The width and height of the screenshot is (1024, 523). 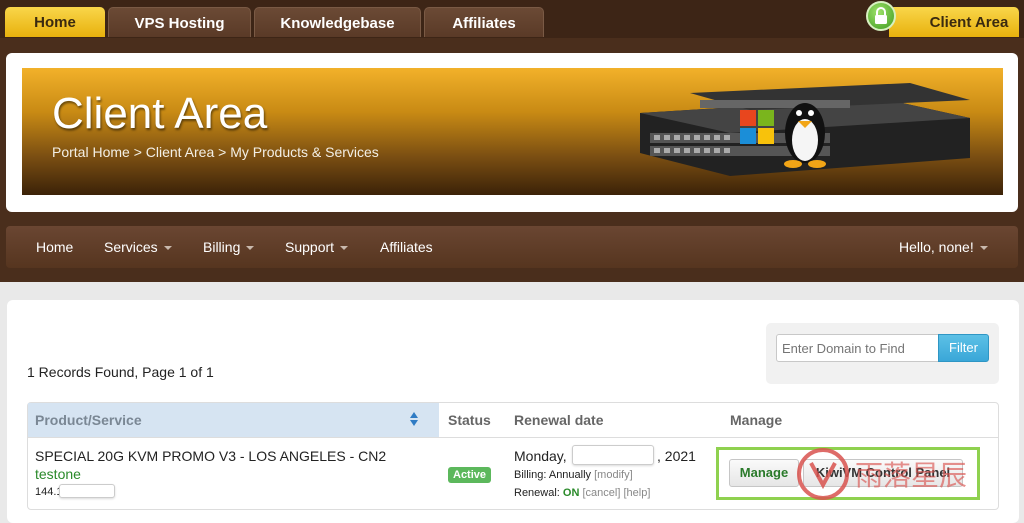 I want to click on page-title: Client Area, so click(x=160, y=113).